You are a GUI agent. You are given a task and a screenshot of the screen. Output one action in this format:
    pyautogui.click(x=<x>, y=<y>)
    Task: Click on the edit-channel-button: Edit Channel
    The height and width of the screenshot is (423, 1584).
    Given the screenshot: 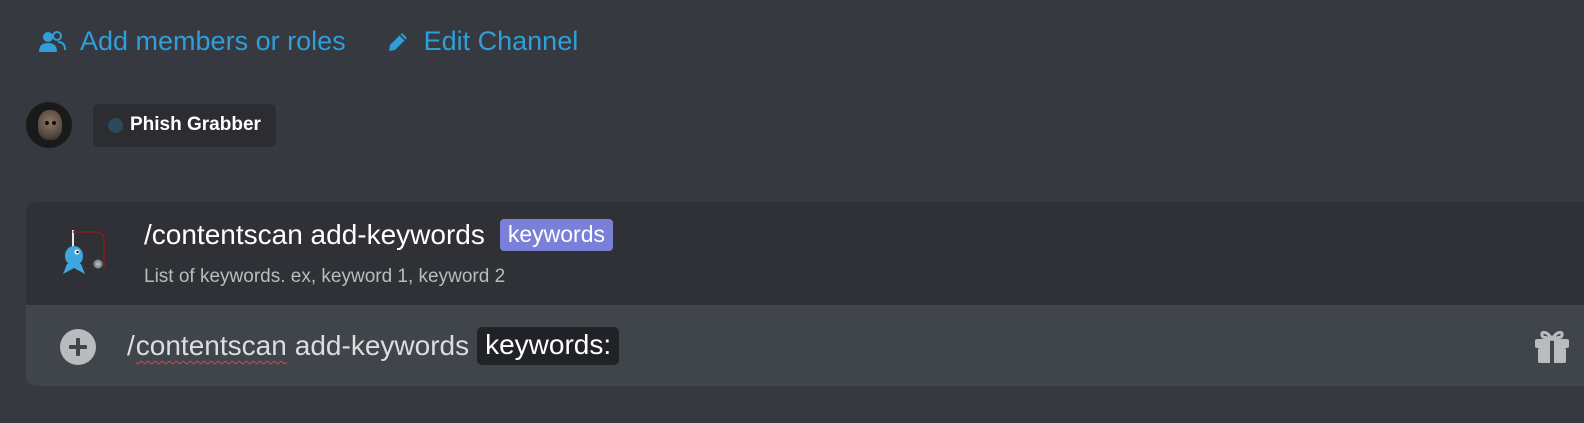 What is the action you would take?
    pyautogui.click(x=482, y=41)
    